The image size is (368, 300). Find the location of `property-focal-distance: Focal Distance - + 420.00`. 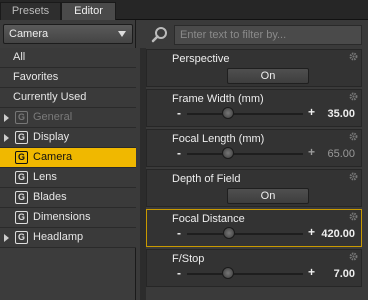

property-focal-distance: Focal Distance - + 420.00 is located at coordinates (254, 228).